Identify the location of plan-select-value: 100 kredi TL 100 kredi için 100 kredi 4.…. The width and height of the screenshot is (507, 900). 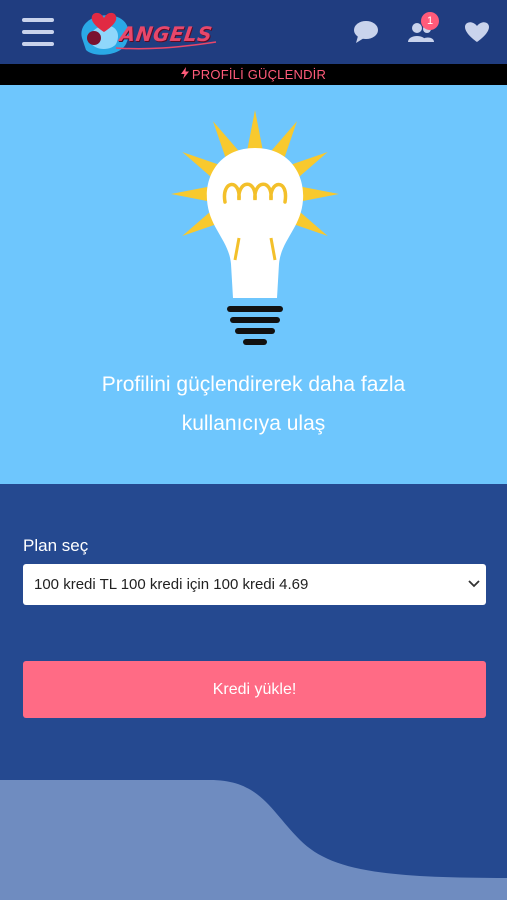
(171, 584).